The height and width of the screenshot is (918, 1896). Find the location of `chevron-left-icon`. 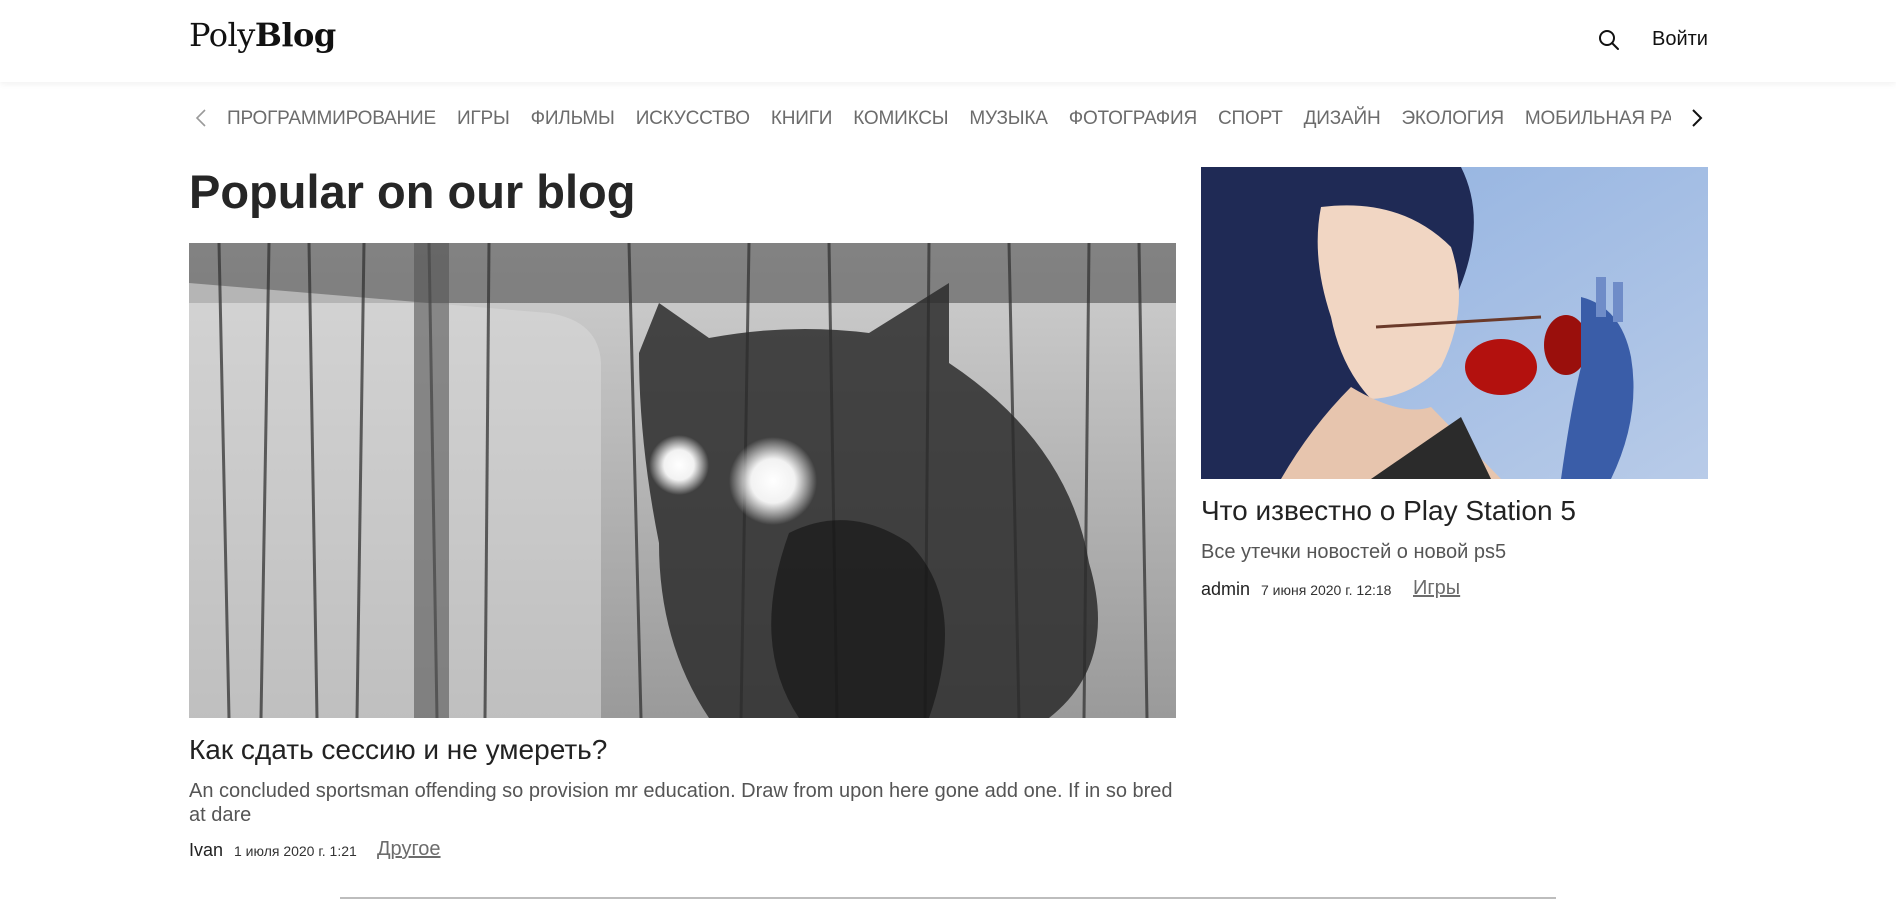

chevron-left-icon is located at coordinates (201, 118).